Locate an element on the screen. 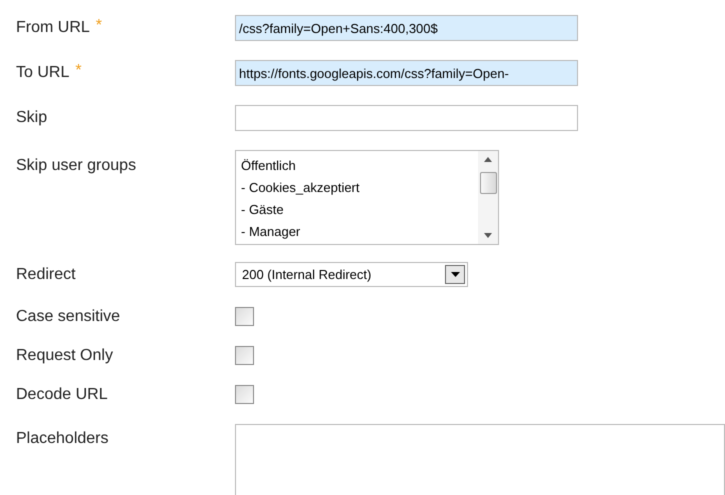 This screenshot has height=495, width=725. list-option: - Cookies_akzeptiert is located at coordinates (359, 188).